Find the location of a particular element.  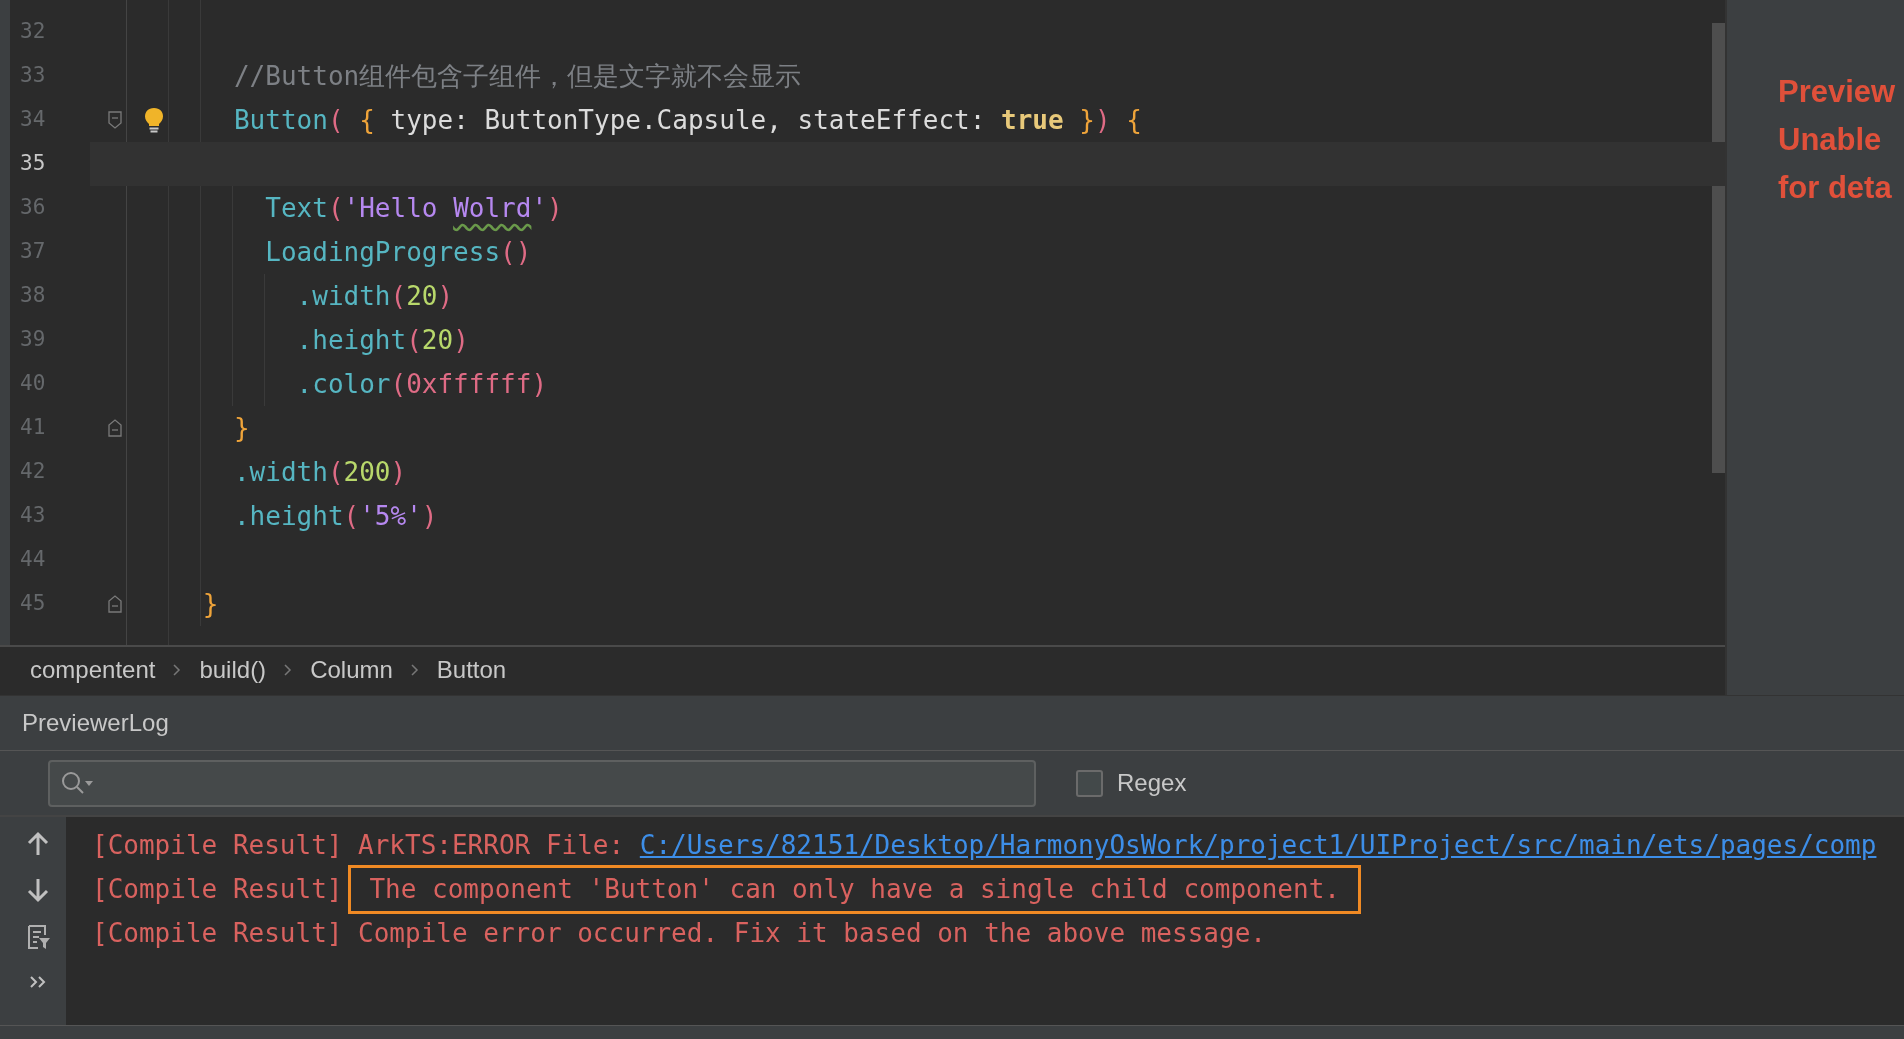

search-icon is located at coordinates (77, 783).